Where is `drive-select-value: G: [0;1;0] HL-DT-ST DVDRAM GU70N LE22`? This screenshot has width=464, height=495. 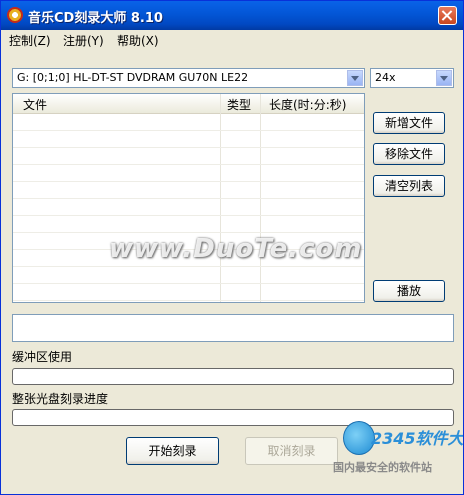 drive-select-value: G: [0;1;0] HL-DT-ST DVDRAM GU70N LE22 is located at coordinates (133, 77).